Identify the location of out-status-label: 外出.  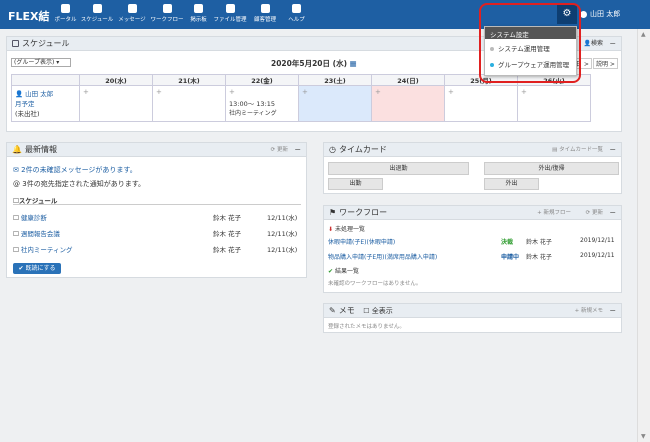
(511, 184).